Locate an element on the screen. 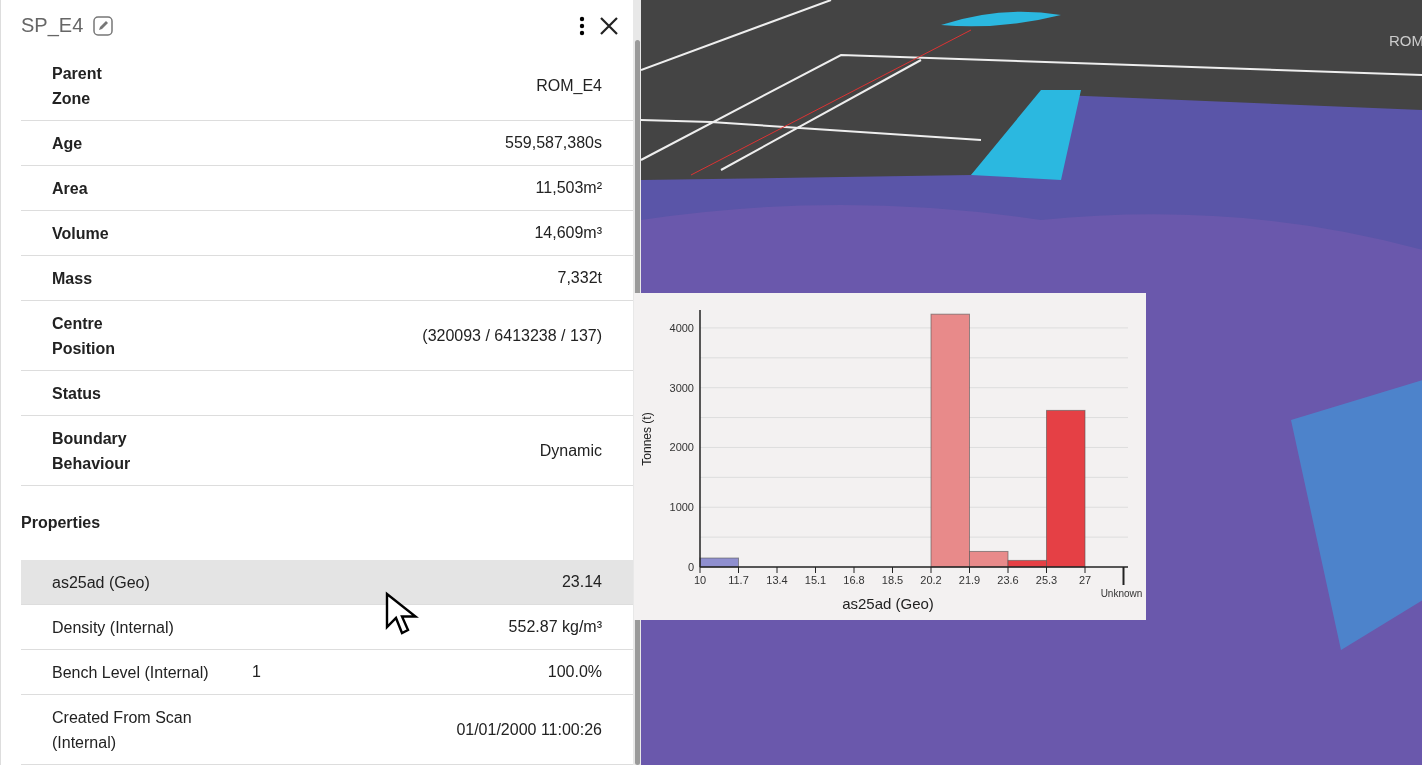  attribute-label: Age is located at coordinates (68, 143).